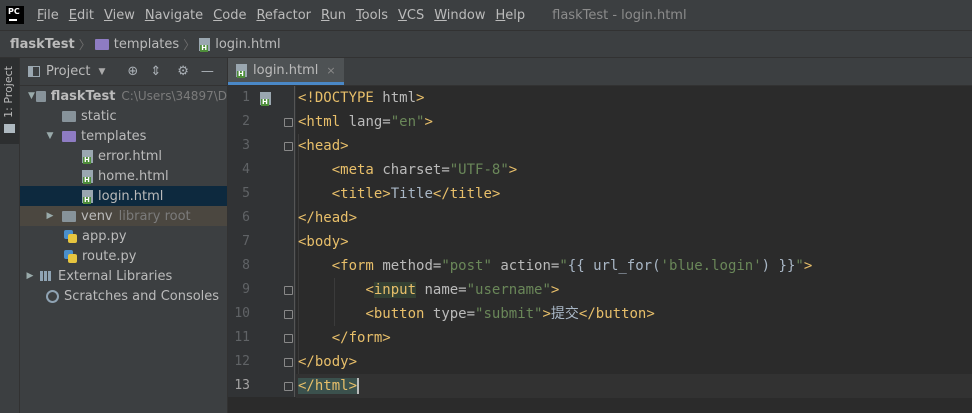 The height and width of the screenshot is (413, 972). I want to click on current-line-highlight, so click(634, 386).